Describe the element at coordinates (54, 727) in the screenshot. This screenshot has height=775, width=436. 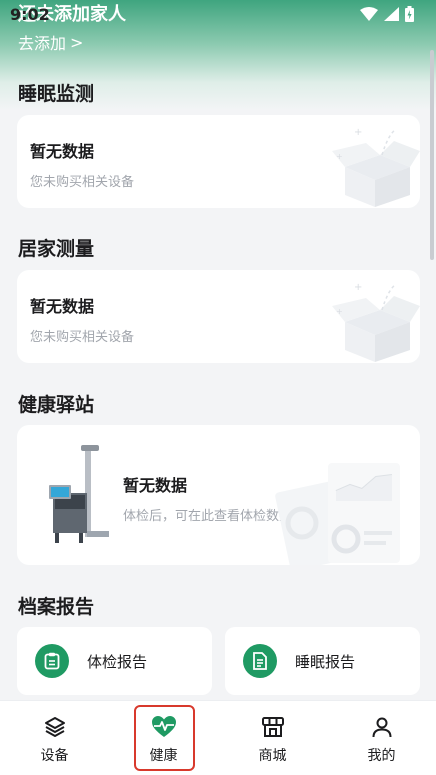
I see `layers-icon` at that location.